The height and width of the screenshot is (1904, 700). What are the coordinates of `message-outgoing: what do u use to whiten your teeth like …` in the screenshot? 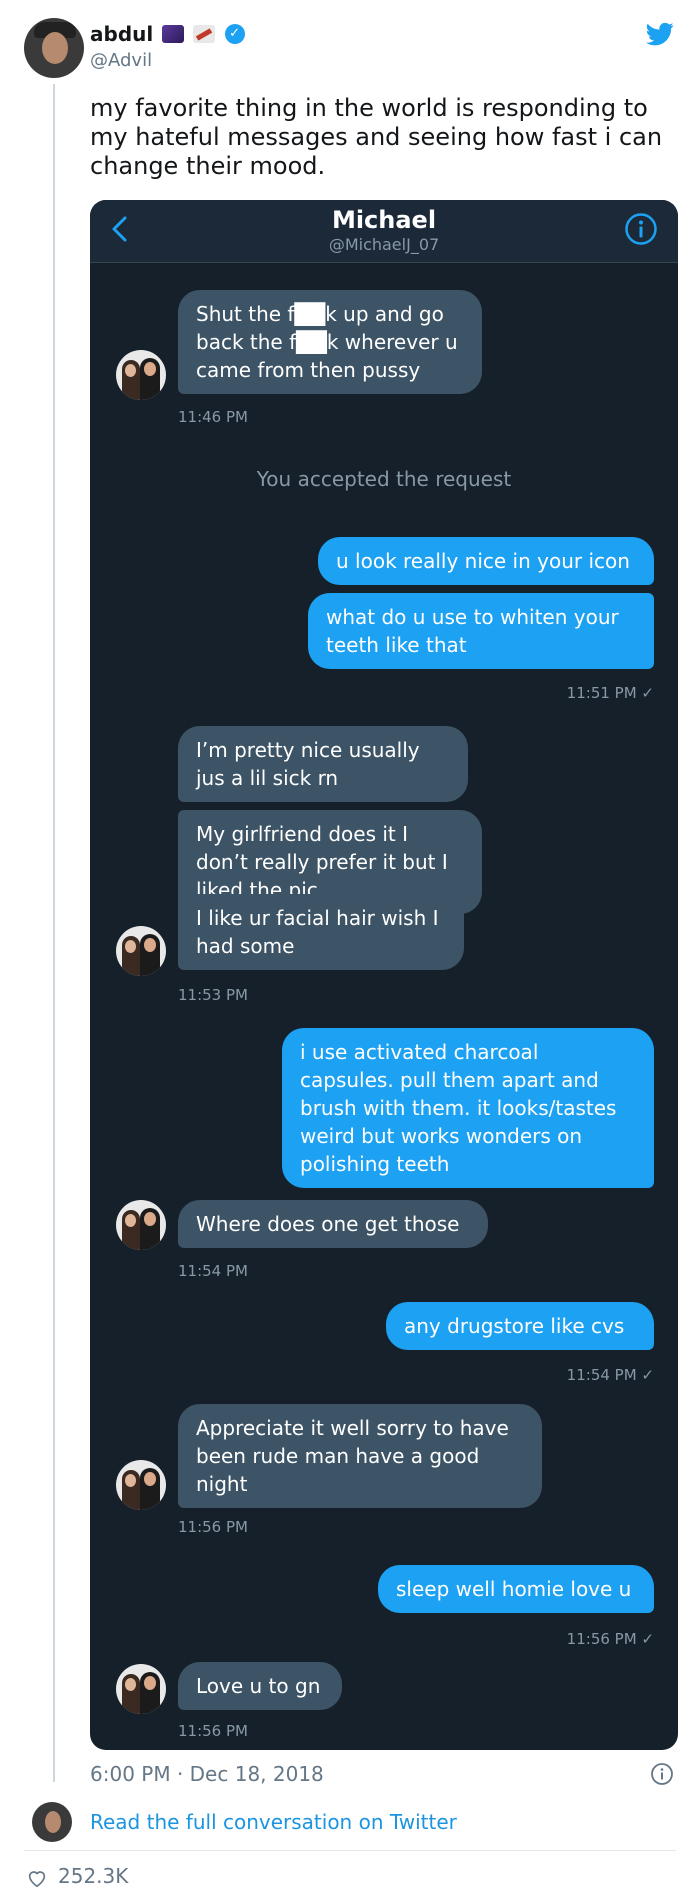 It's located at (481, 631).